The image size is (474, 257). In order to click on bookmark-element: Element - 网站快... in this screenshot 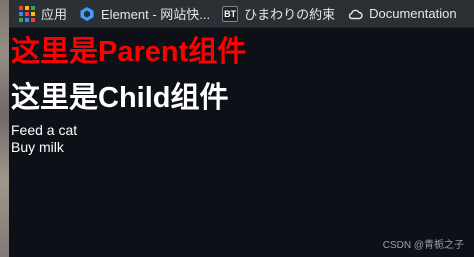, I will do `click(144, 13)`.